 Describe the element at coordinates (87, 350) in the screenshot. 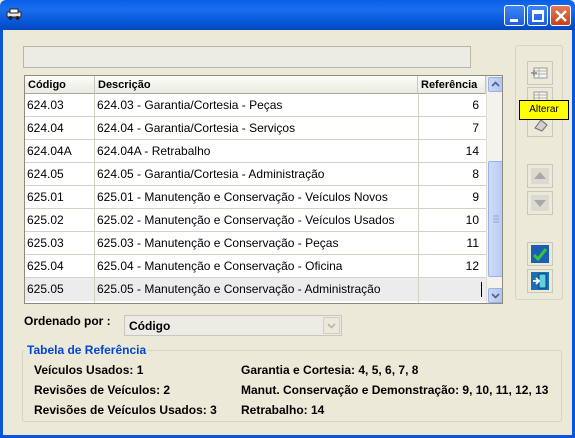

I see `reference-title: Tabela de Referência` at that location.